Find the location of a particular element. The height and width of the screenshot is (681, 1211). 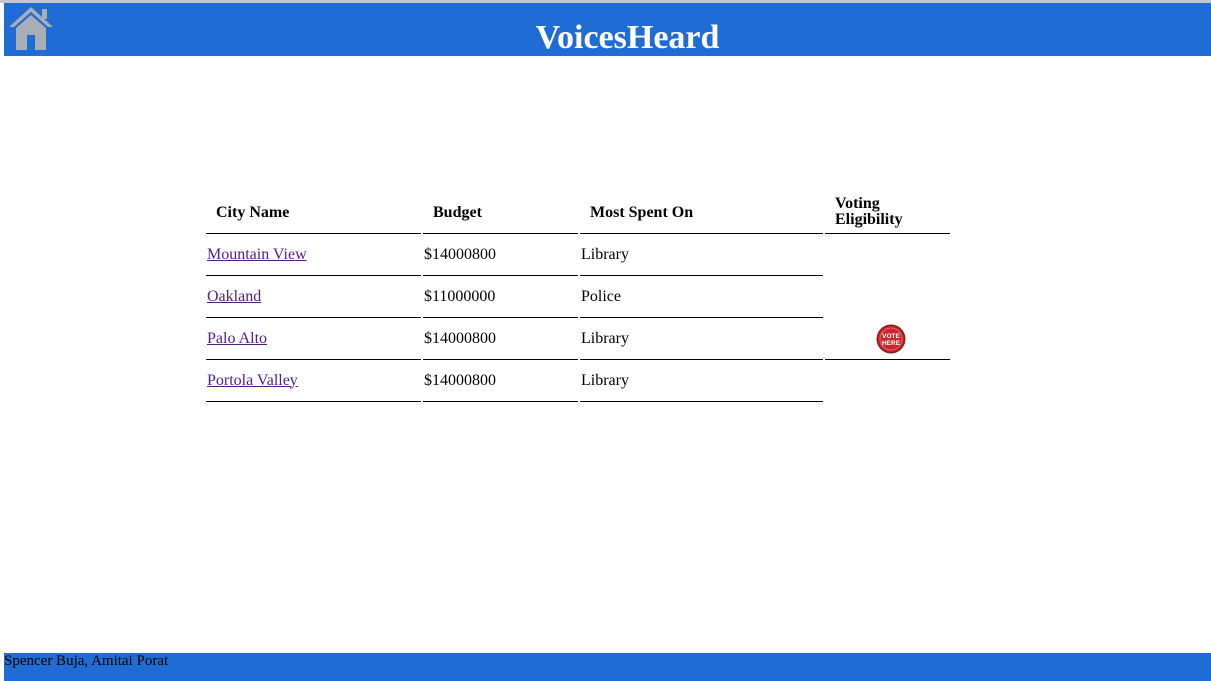

table-row: Mountain View $14000800 Library is located at coordinates (578, 255).